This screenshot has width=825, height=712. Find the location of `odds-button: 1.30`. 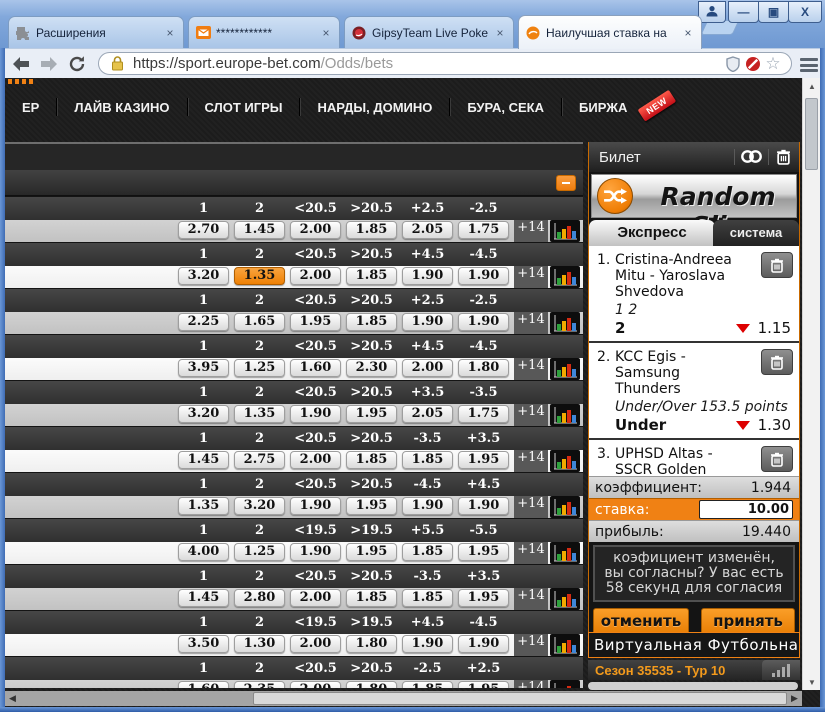

odds-button: 1.30 is located at coordinates (259, 644).